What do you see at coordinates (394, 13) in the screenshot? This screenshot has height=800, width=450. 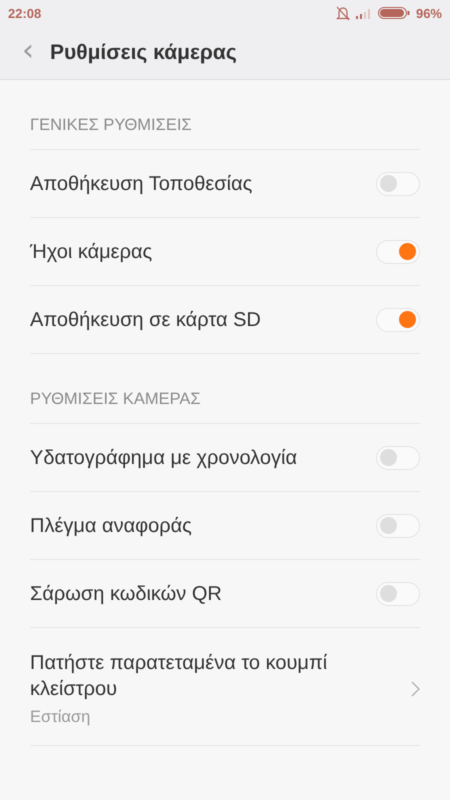 I see `battery-icon` at bounding box center [394, 13].